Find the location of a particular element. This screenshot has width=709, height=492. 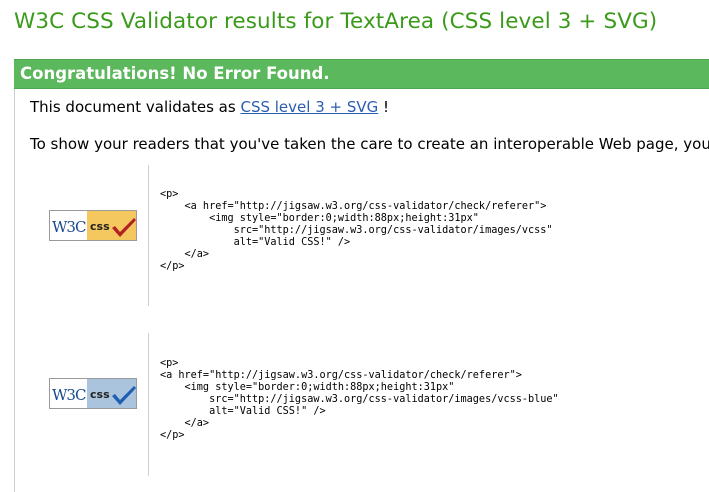

validates-prefix: This document validates as is located at coordinates (135, 107).